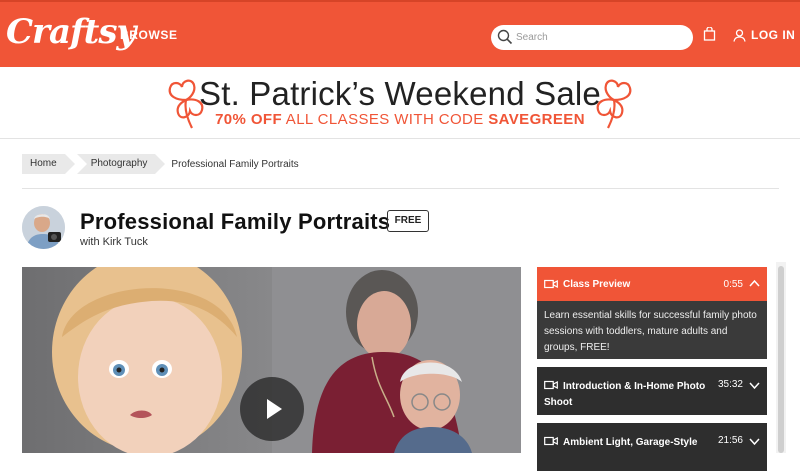  I want to click on avatar-image, so click(43, 227).